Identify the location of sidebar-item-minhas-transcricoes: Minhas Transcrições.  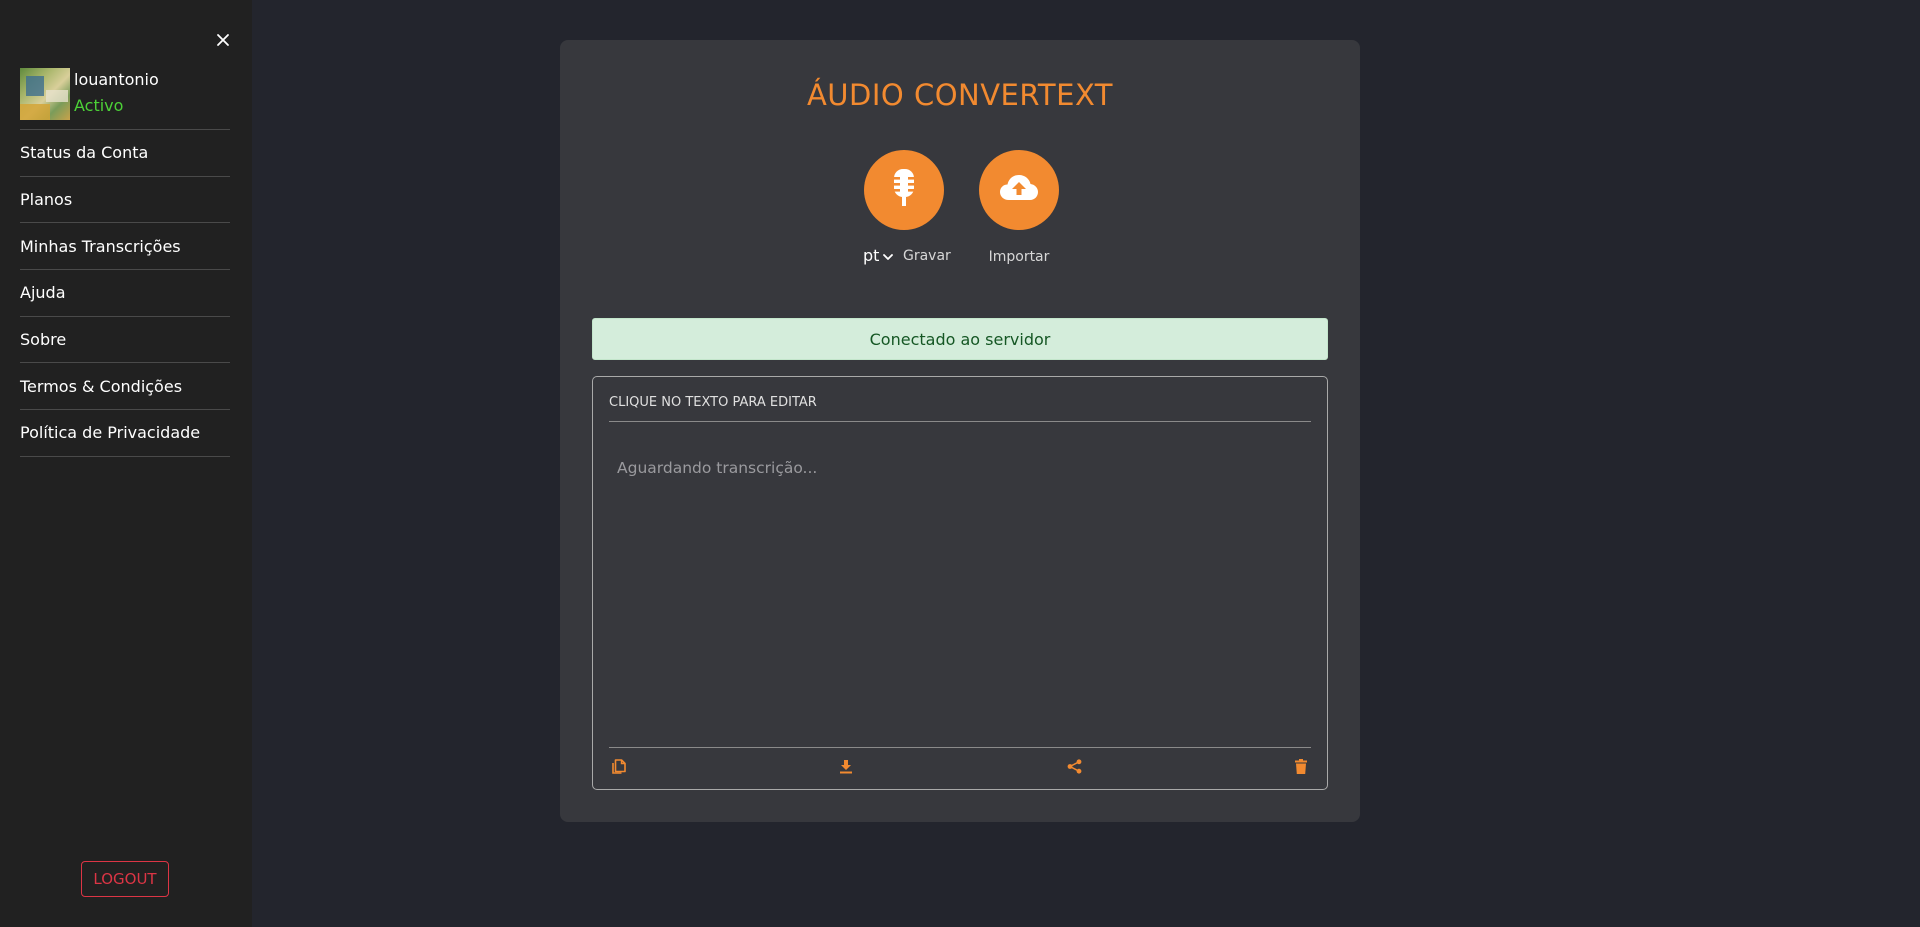
(125, 247).